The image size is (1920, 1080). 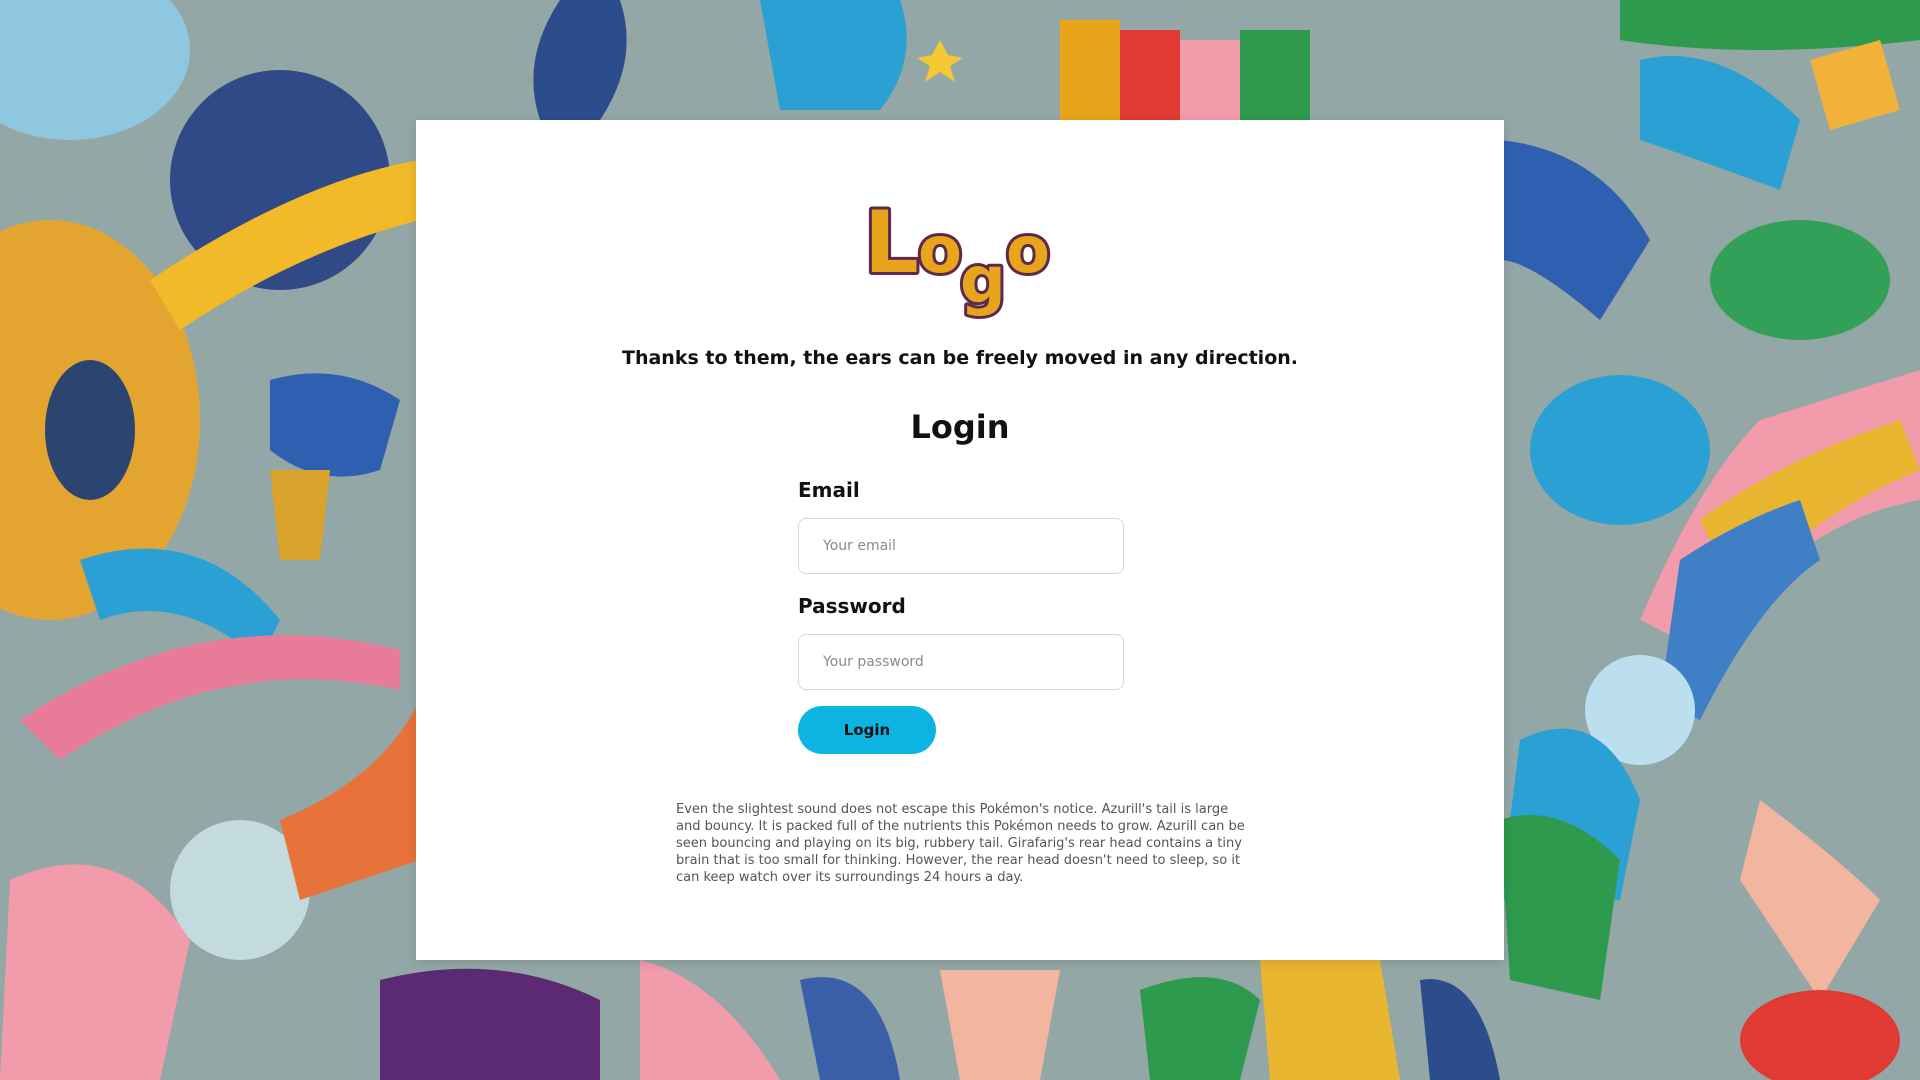 I want to click on svg-text: L, so click(x=891, y=243).